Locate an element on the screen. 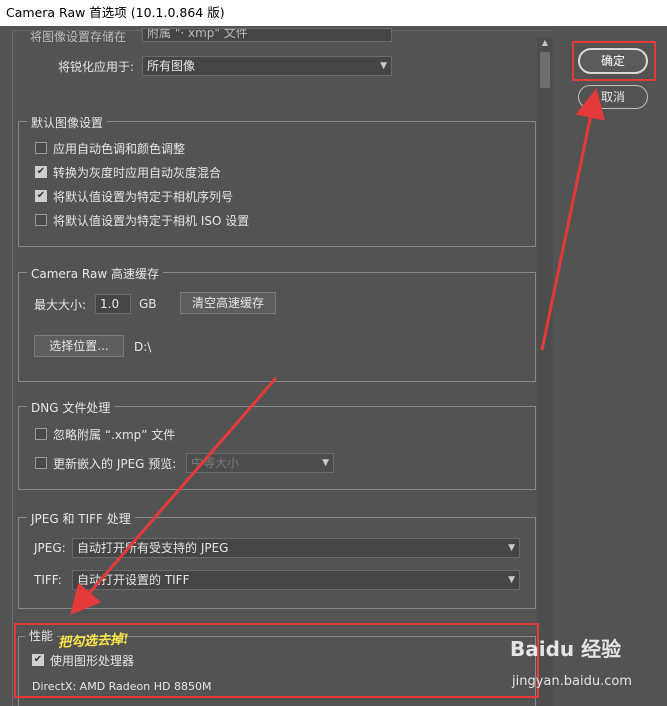  ok-highlight-box is located at coordinates (614, 61).